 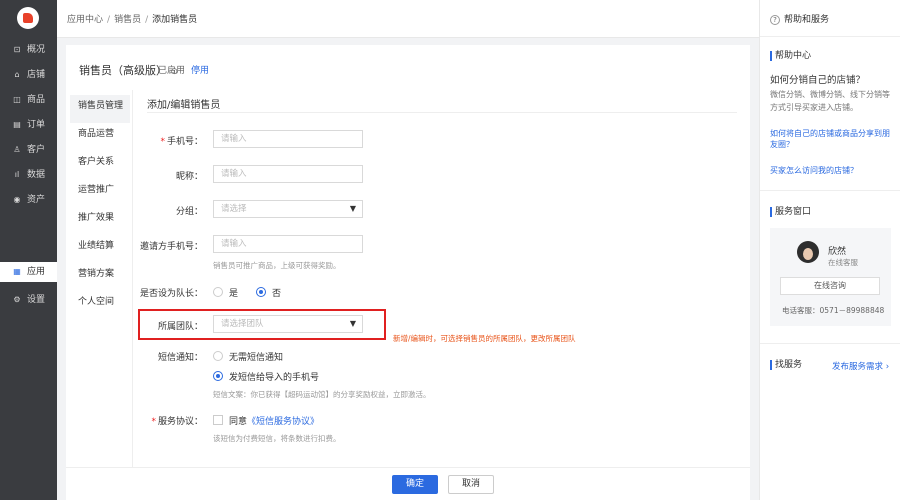 What do you see at coordinates (100, 221) in the screenshot?
I see `subnav-item-effect: 推广效果` at bounding box center [100, 221].